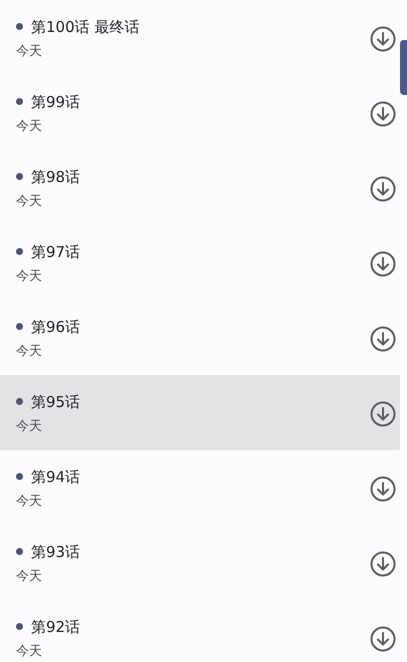  I want to click on episode-title: 第99话, so click(55, 102).